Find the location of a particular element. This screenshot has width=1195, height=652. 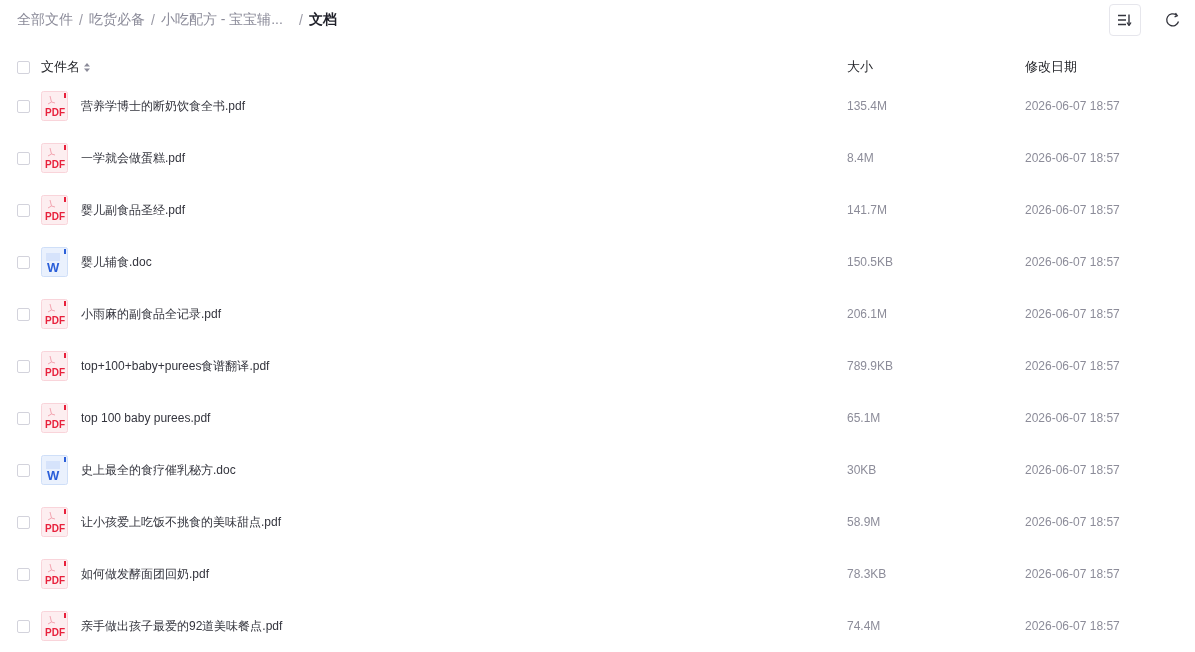

file-name: 一学就会做蛋糕.pdf is located at coordinates (133, 158).